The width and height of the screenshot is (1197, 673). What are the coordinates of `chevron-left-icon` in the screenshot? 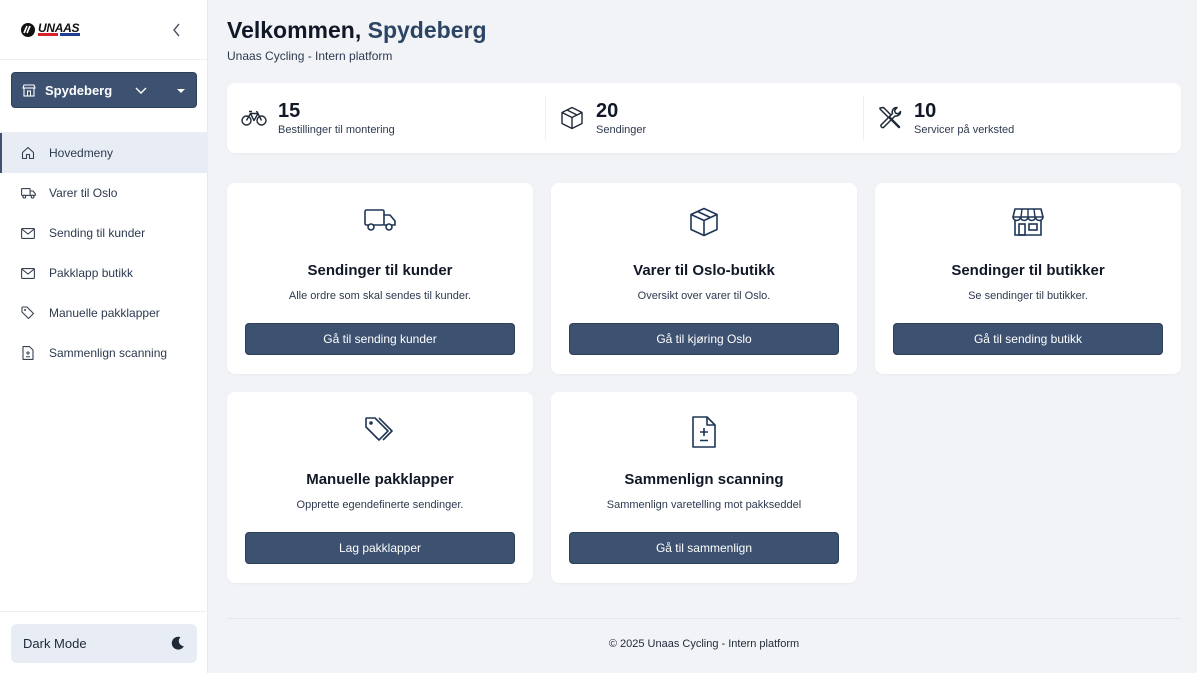 It's located at (176, 29).